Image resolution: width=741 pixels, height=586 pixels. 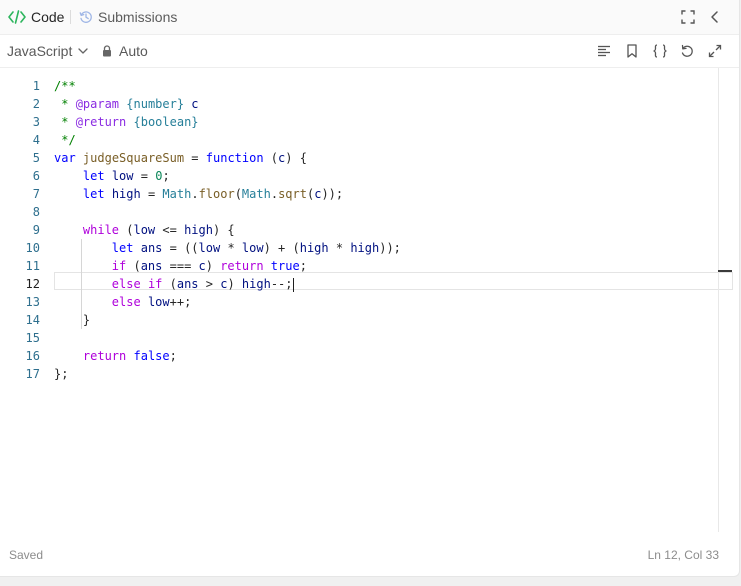 I want to click on code-token: };, so click(x=61, y=374).